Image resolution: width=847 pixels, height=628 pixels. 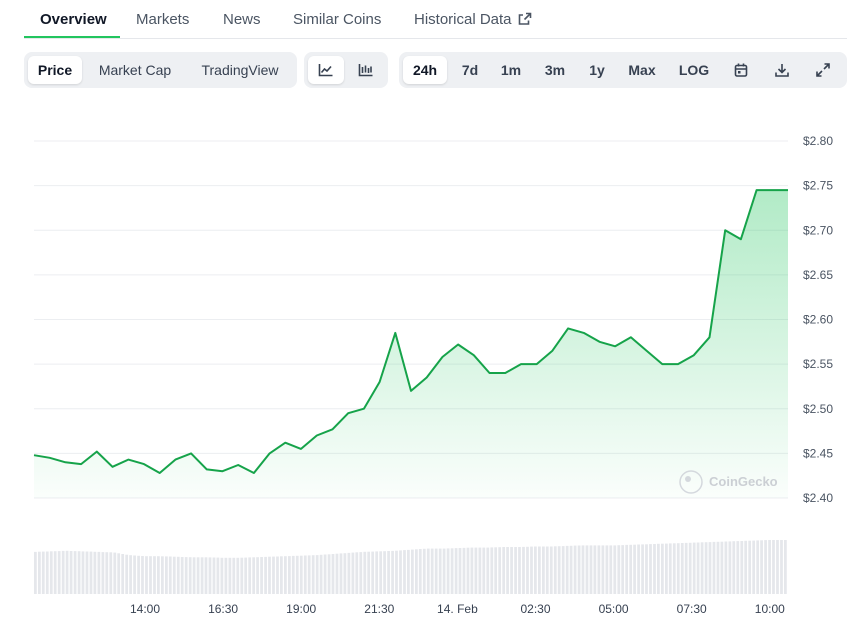 What do you see at coordinates (337, 19) in the screenshot?
I see `tab-similar-coins: Similar Coins` at bounding box center [337, 19].